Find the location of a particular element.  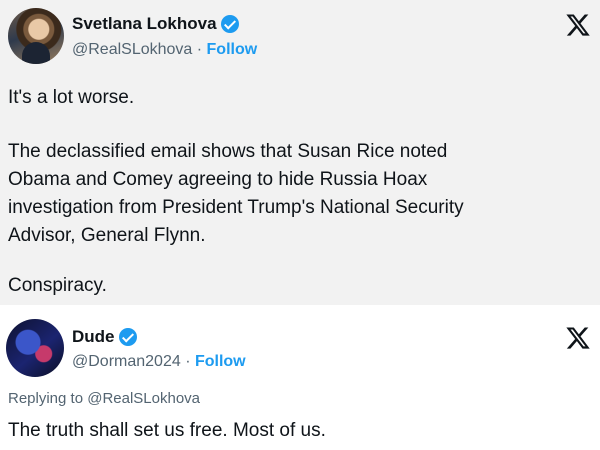

follow-button: Follow is located at coordinates (232, 49).